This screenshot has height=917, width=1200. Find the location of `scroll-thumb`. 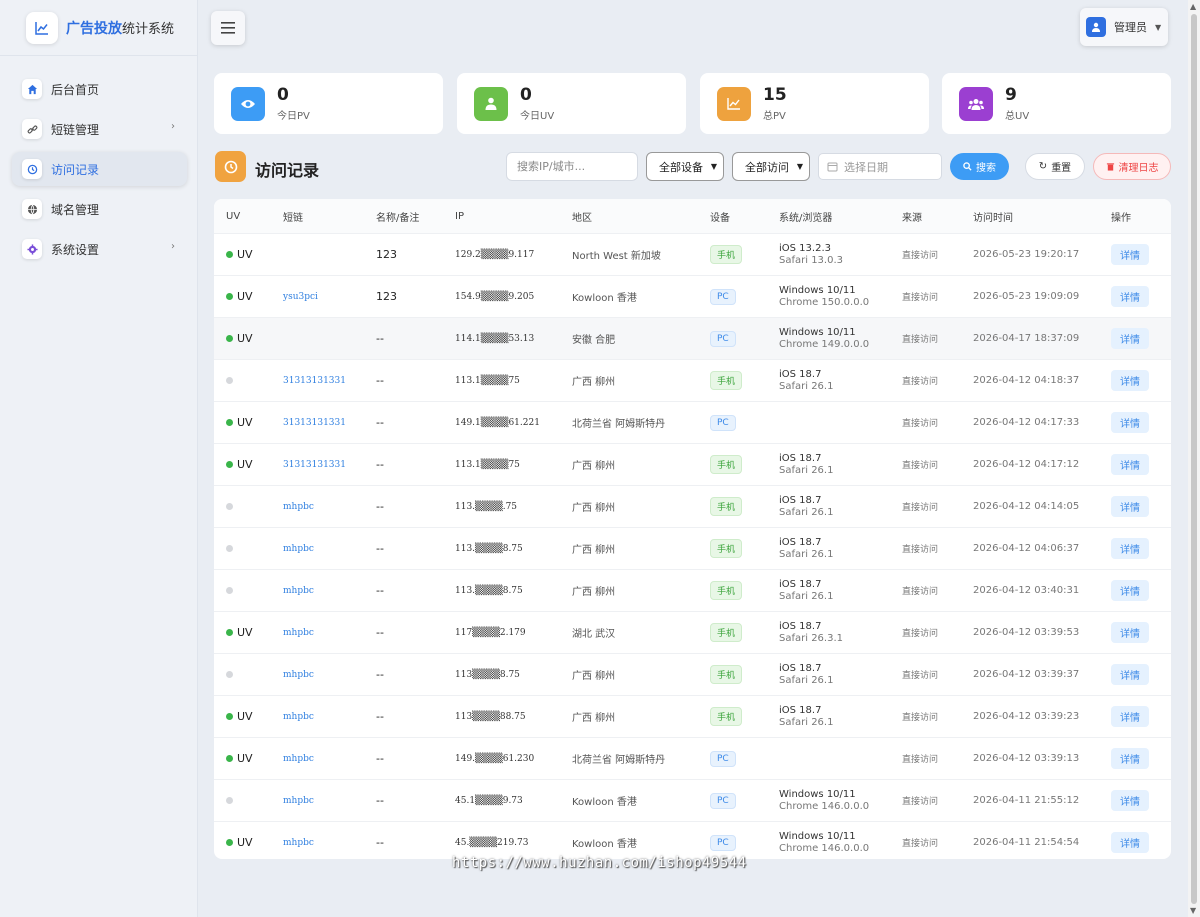

scroll-thumb is located at coordinates (1194, 459).